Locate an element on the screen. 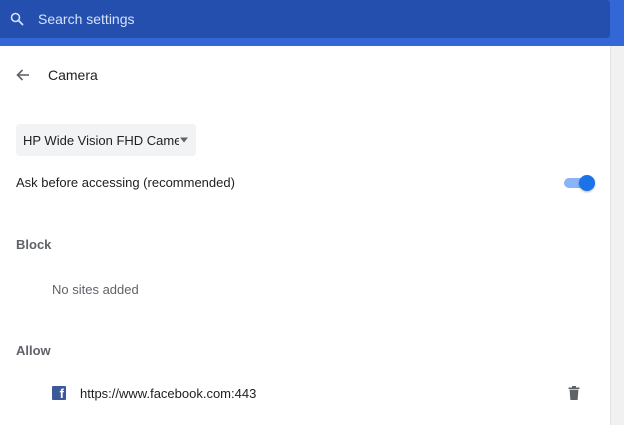  ask-before-accessing-toggle is located at coordinates (579, 183).